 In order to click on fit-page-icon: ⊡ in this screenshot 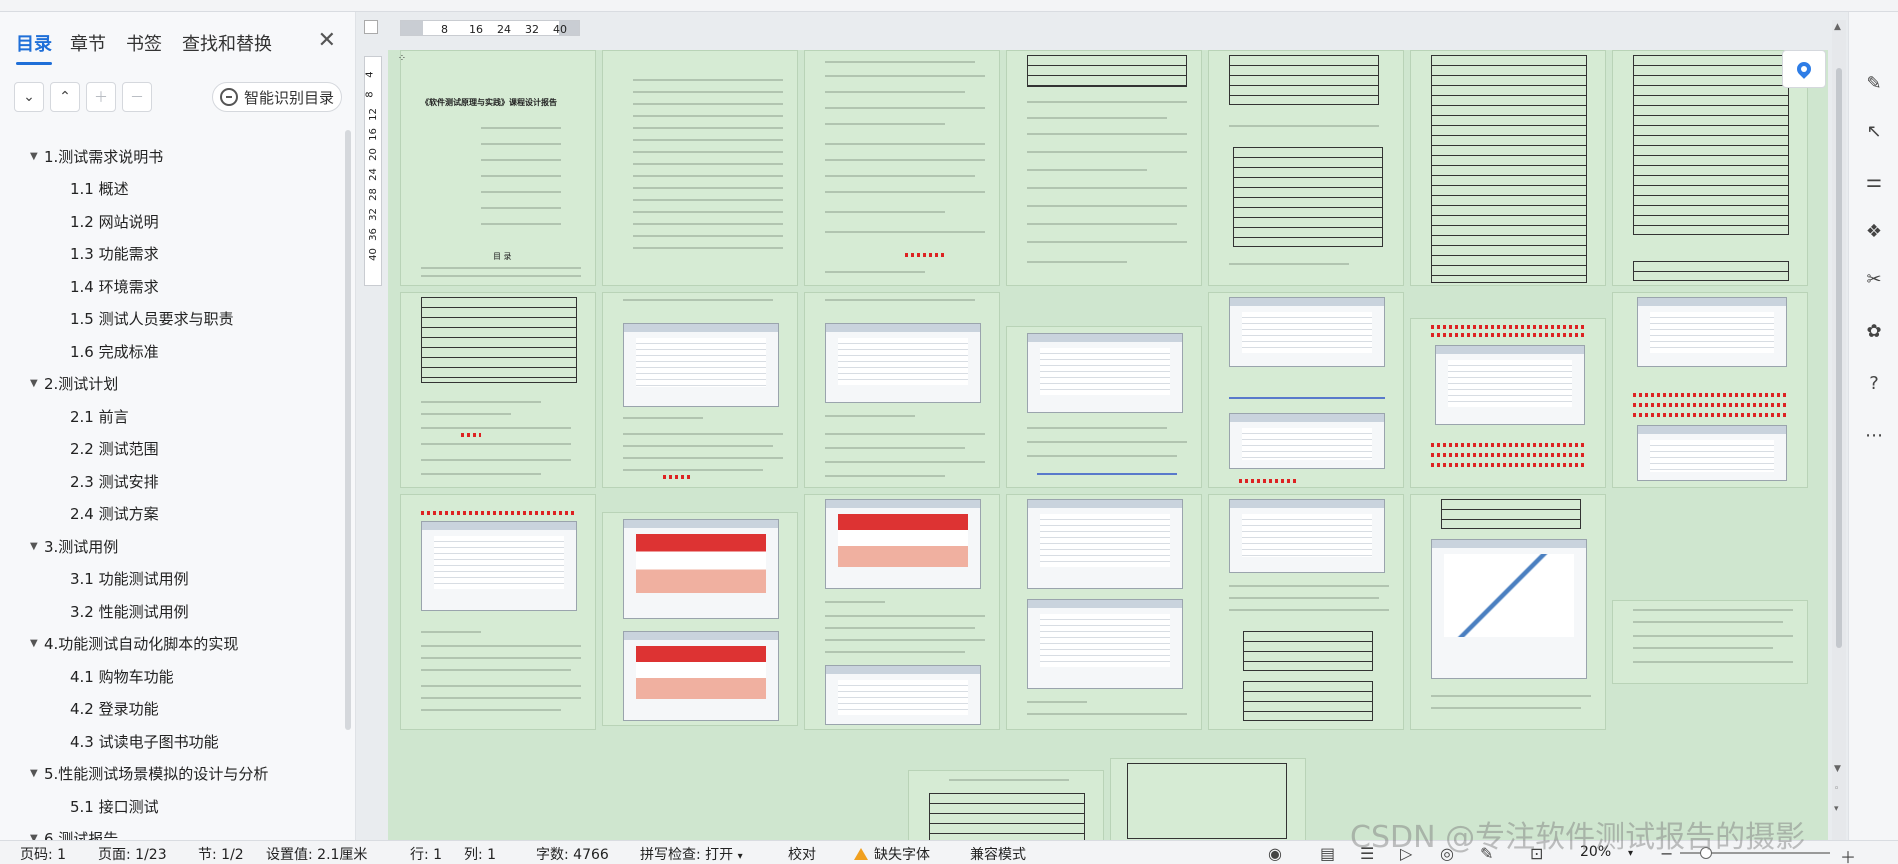, I will do `click(1536, 853)`.